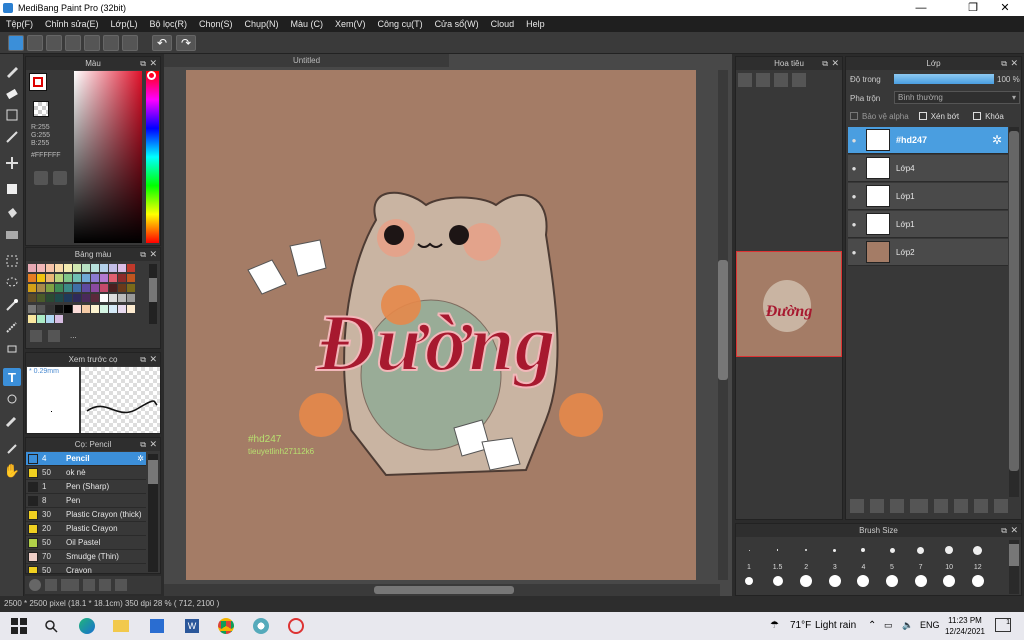 This screenshot has width=1024, height=640. What do you see at coordinates (442, 590) in the screenshot?
I see `canvas-horizontal-scrollbar` at bounding box center [442, 590].